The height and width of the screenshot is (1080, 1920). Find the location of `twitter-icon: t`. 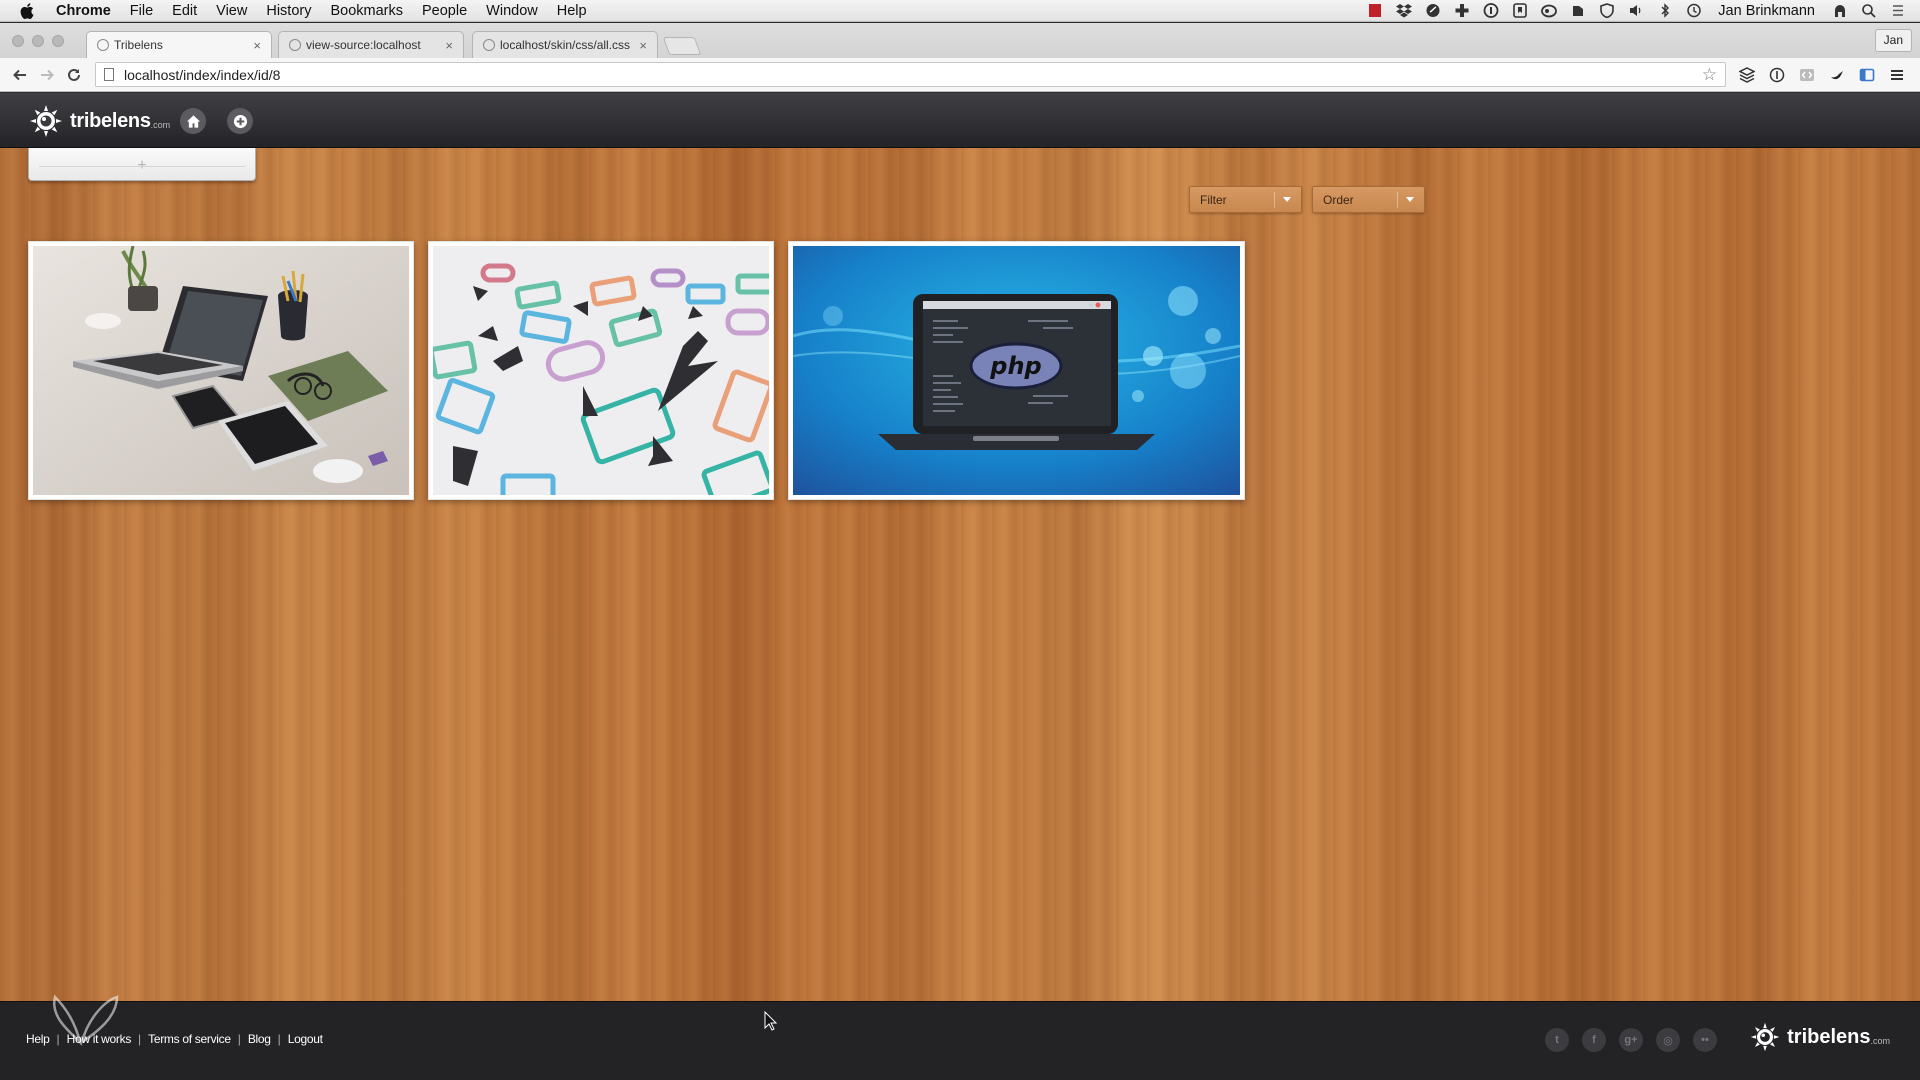

twitter-icon: t is located at coordinates (1557, 1040).